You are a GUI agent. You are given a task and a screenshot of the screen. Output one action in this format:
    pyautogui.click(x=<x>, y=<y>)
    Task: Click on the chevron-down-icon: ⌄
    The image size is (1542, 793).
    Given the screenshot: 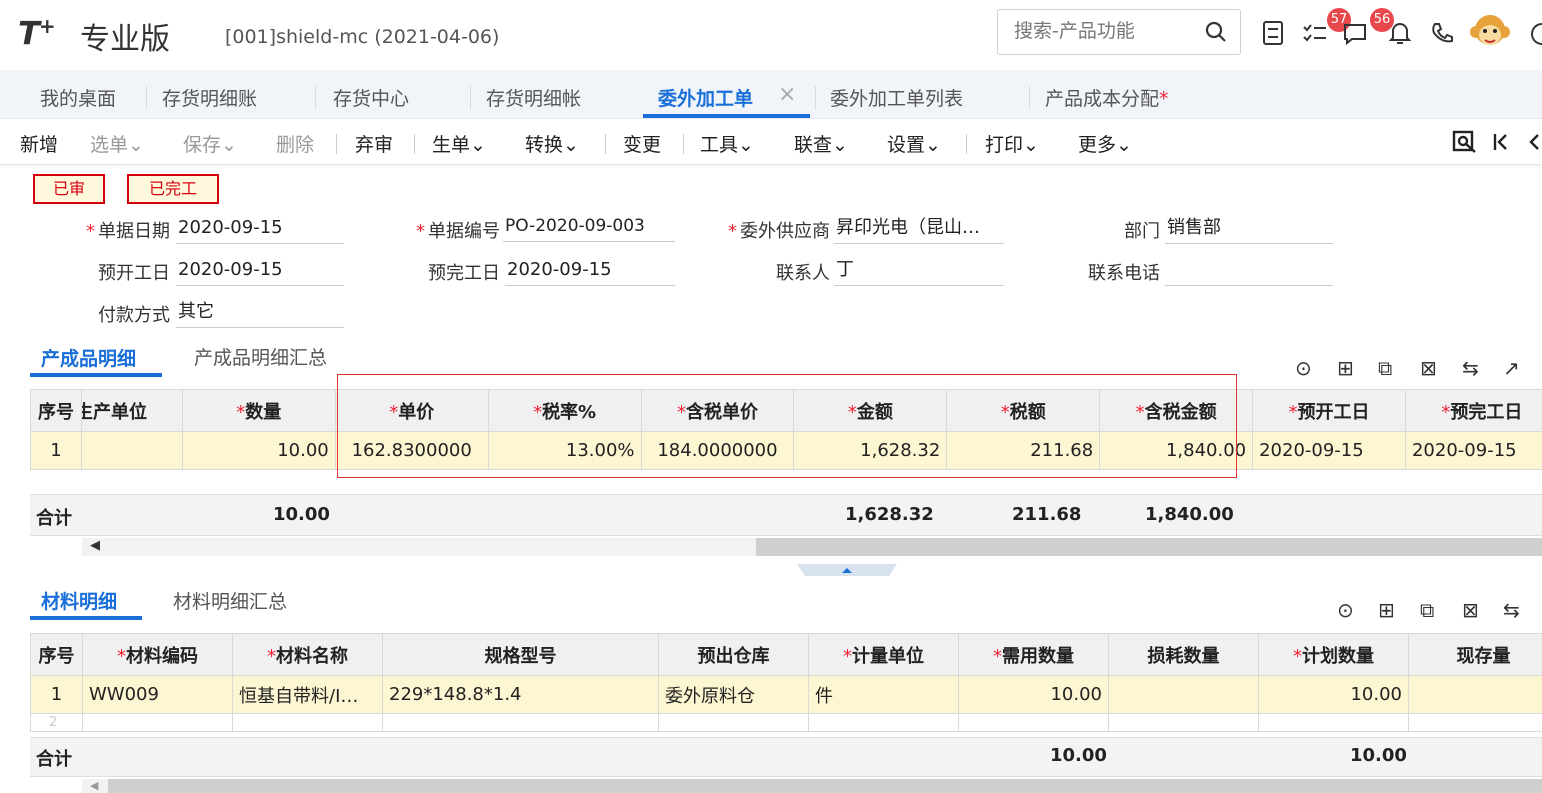 What is the action you would take?
    pyautogui.click(x=1124, y=145)
    